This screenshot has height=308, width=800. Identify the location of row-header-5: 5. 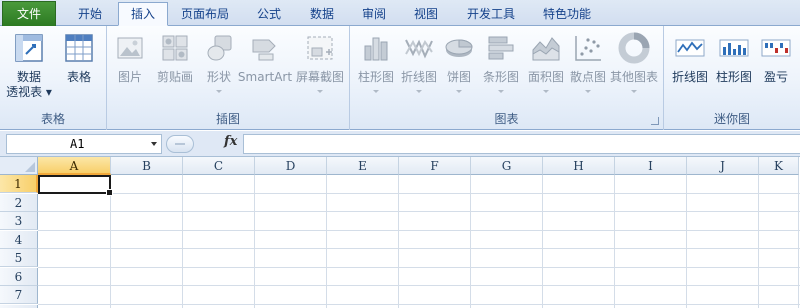
(19, 258).